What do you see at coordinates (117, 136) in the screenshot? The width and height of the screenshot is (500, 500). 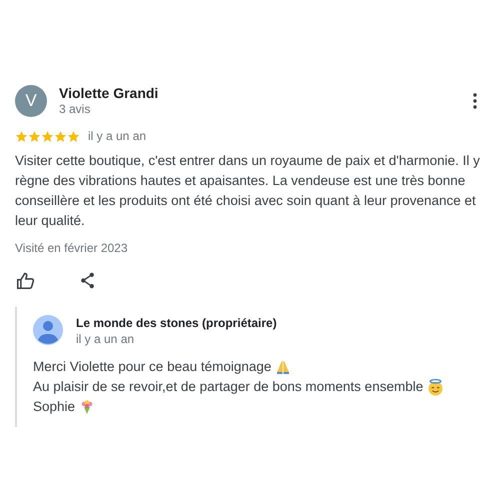 I see `review-time: il y a un an` at bounding box center [117, 136].